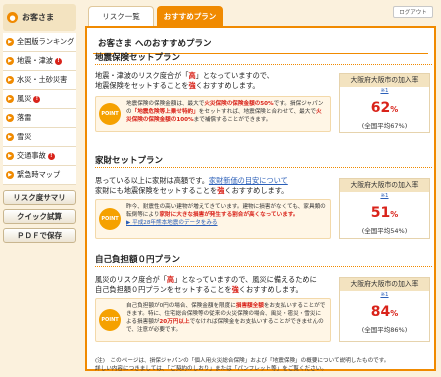 This screenshot has width=441, height=377. Describe the element at coordinates (138, 58) in the screenshot. I see `section-title: 地震保険セットプラン` at that location.